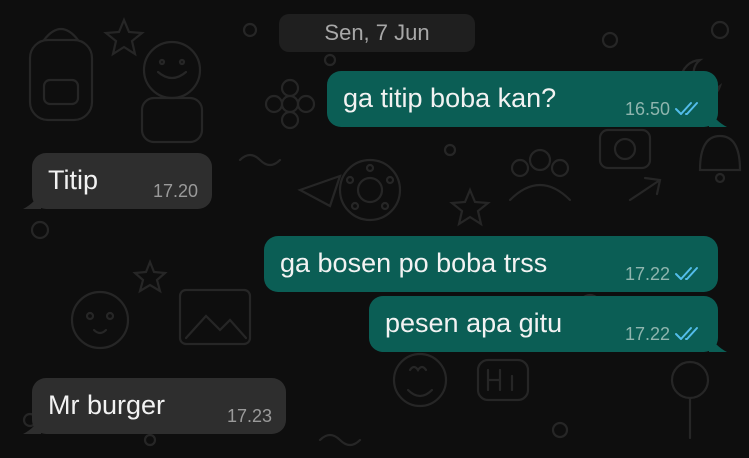 This screenshot has width=749, height=458. Describe the element at coordinates (647, 109) in the screenshot. I see `message-time: 16.50` at that location.